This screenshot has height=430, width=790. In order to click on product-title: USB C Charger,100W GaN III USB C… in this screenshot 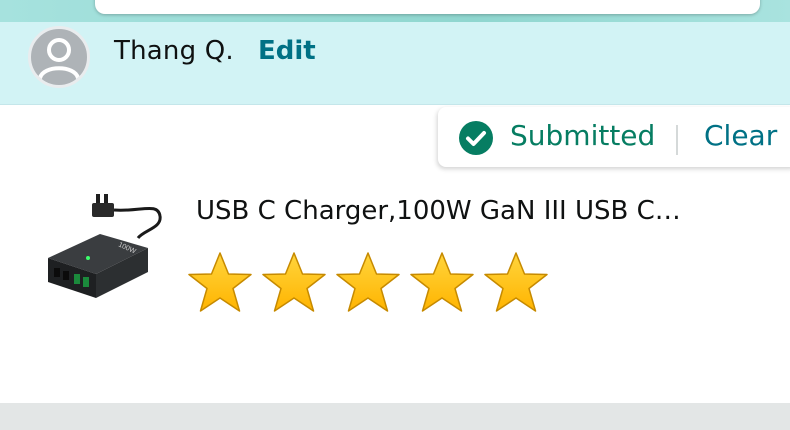, I will do `click(461, 211)`.